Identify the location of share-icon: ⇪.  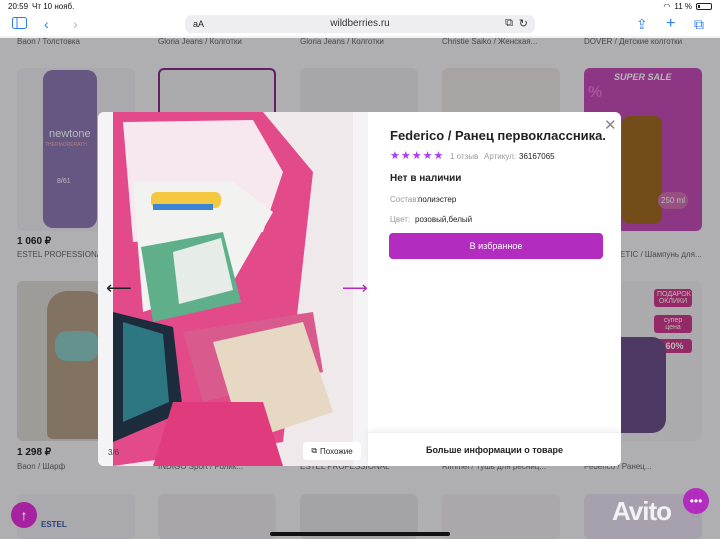
(642, 24).